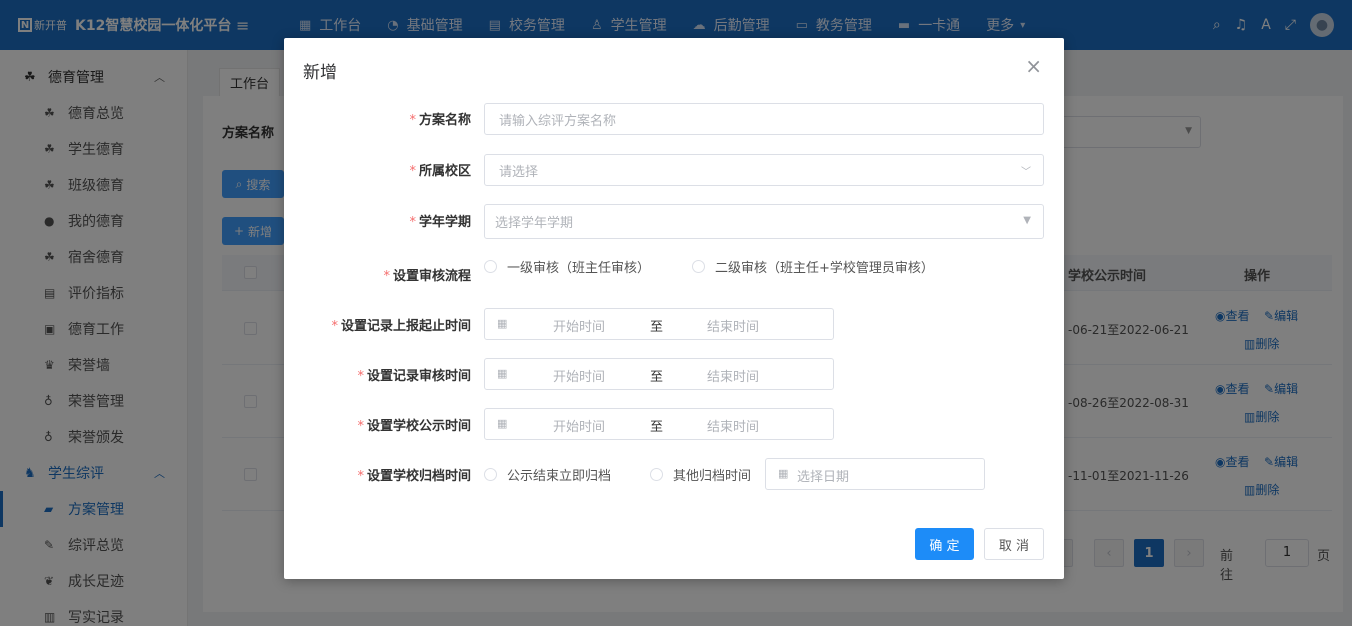 This screenshot has height=626, width=1352. Describe the element at coordinates (1033, 66) in the screenshot. I see `close-icon: ×` at that location.